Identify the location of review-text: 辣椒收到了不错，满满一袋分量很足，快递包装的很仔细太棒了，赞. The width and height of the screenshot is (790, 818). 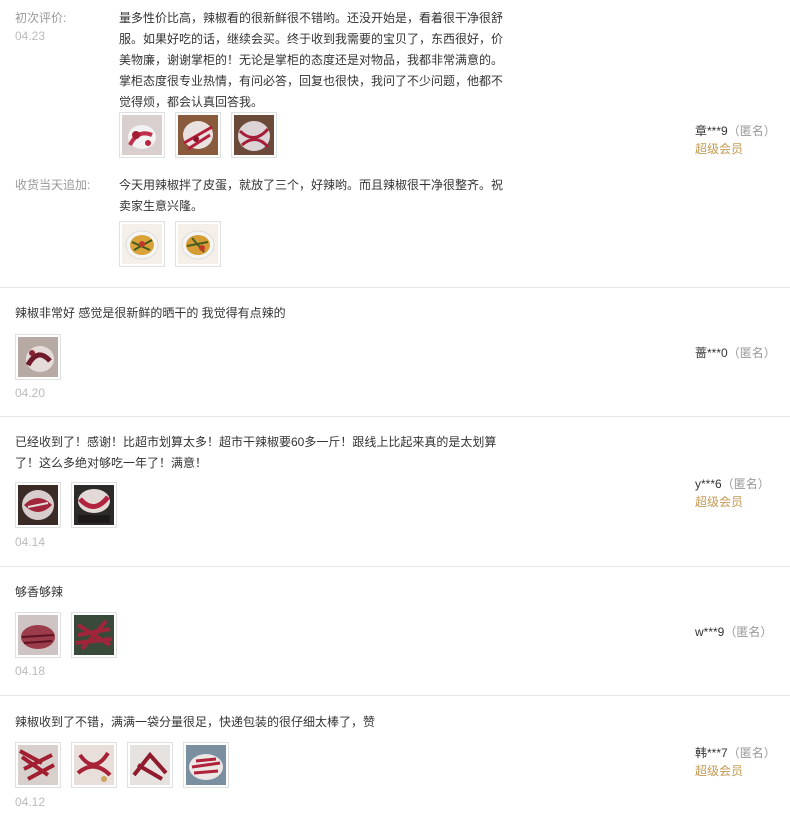
(195, 722).